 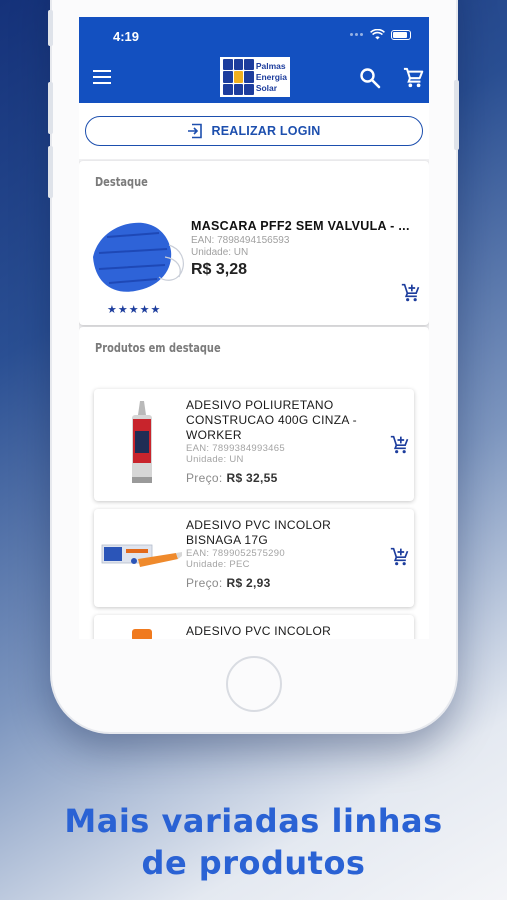 What do you see at coordinates (141, 555) in the screenshot?
I see `pvc-adhesive-tube-image` at bounding box center [141, 555].